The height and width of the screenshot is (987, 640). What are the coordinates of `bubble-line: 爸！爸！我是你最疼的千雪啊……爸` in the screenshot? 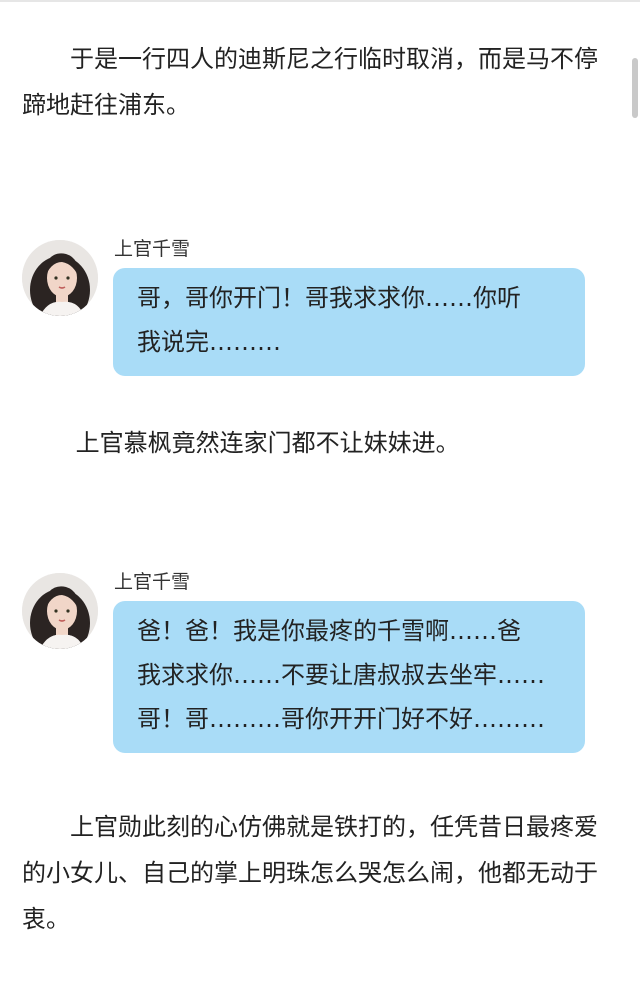 It's located at (329, 631).